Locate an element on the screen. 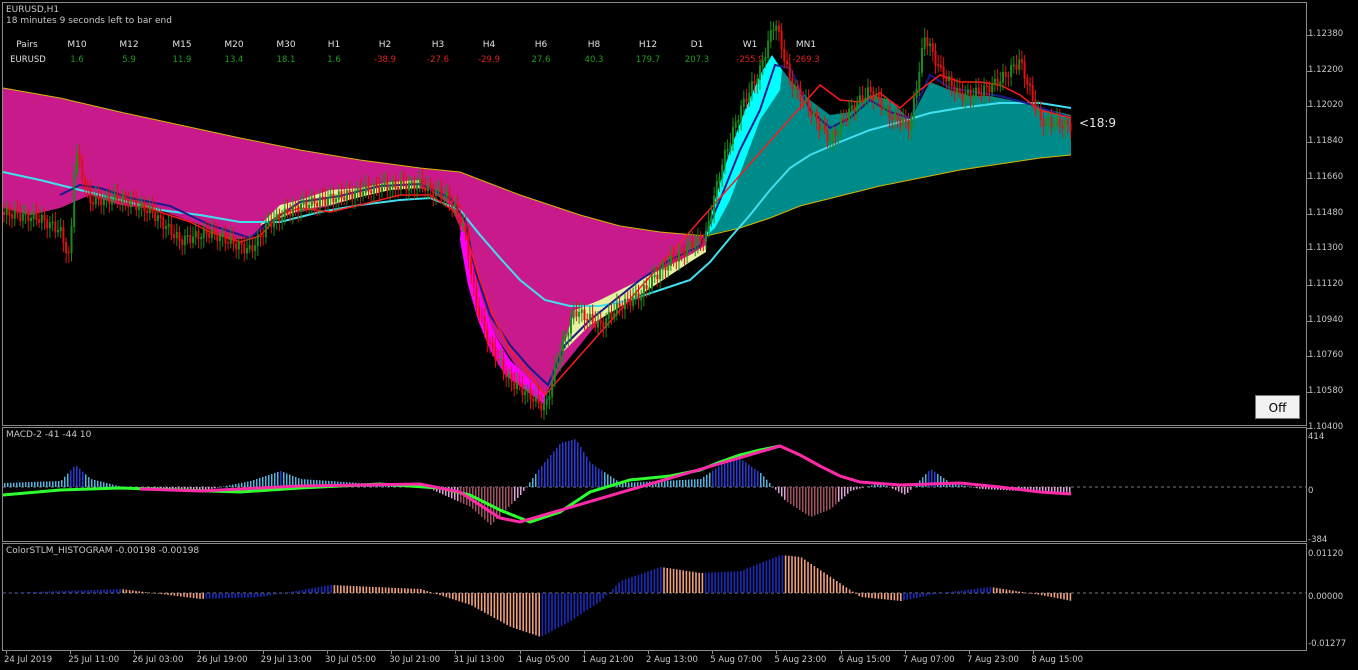 Image resolution: width=1358 pixels, height=670 pixels. stlm-scale-level: 0.01120 is located at coordinates (1326, 554).